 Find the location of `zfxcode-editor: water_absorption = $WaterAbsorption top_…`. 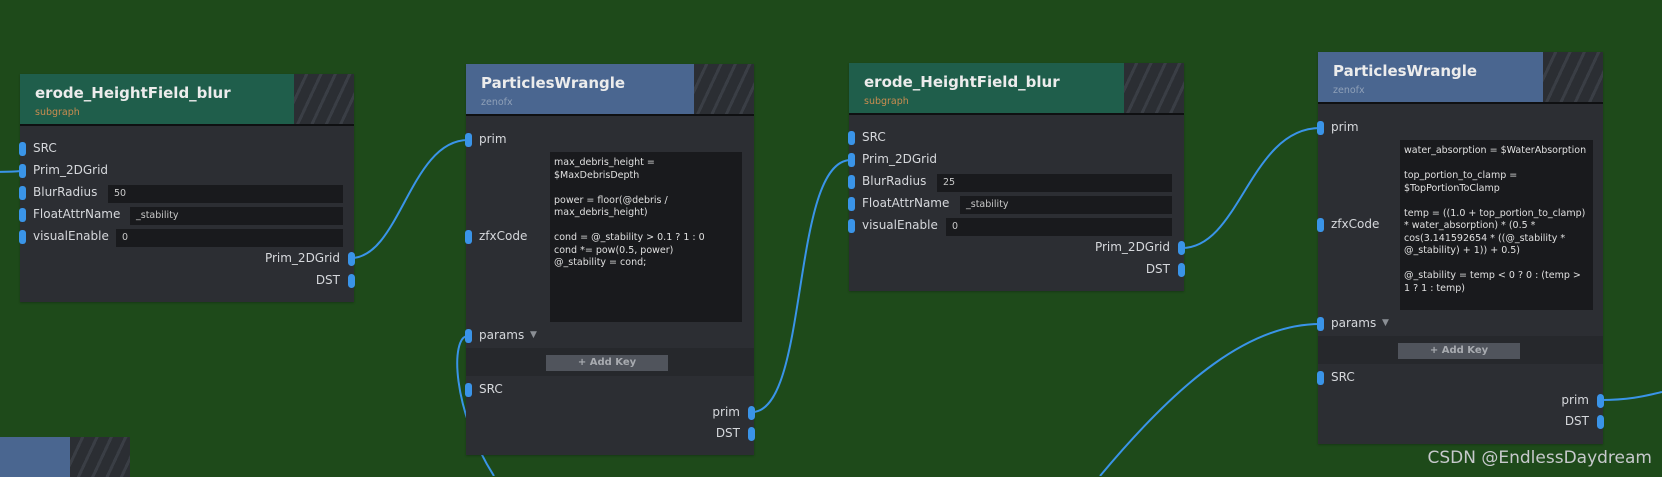

zfxcode-editor: water_absorption = $WaterAbsorption top_… is located at coordinates (1496, 225).